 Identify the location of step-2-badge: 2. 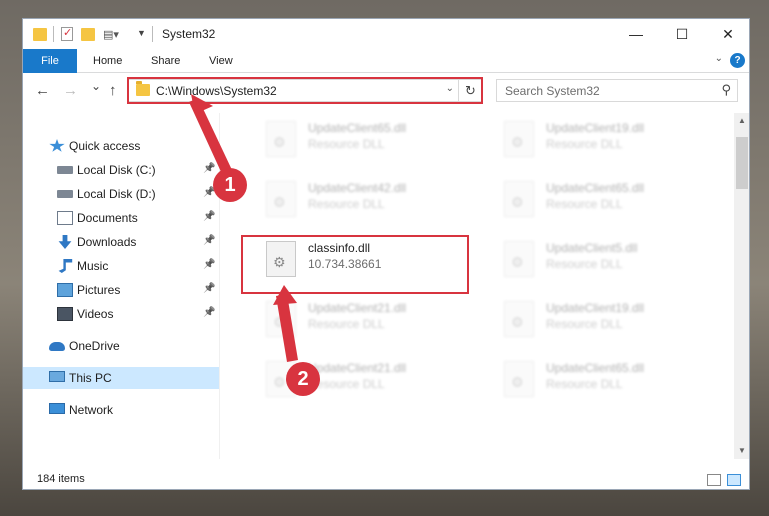
(303, 379).